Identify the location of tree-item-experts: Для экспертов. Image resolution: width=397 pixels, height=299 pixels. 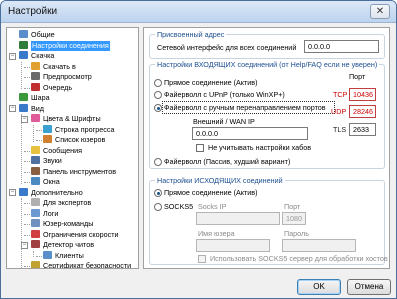
(61, 203).